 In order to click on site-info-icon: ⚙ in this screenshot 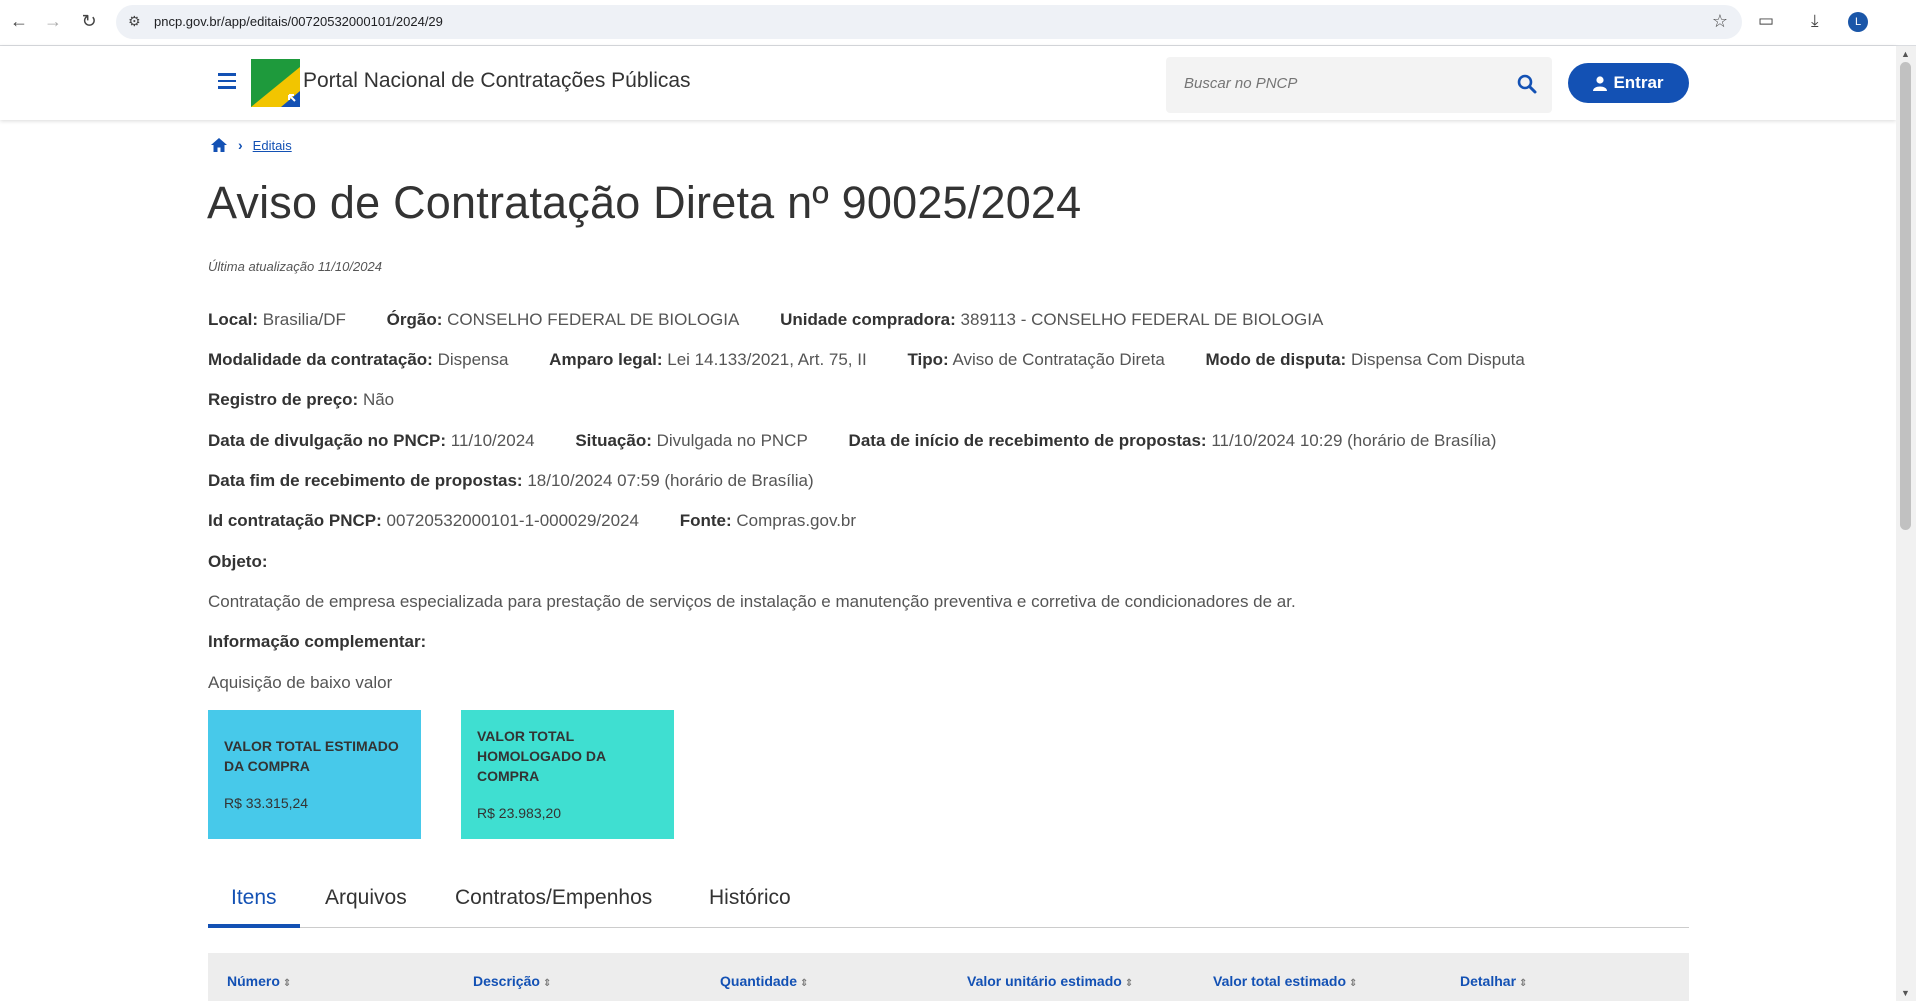, I will do `click(137, 22)`.